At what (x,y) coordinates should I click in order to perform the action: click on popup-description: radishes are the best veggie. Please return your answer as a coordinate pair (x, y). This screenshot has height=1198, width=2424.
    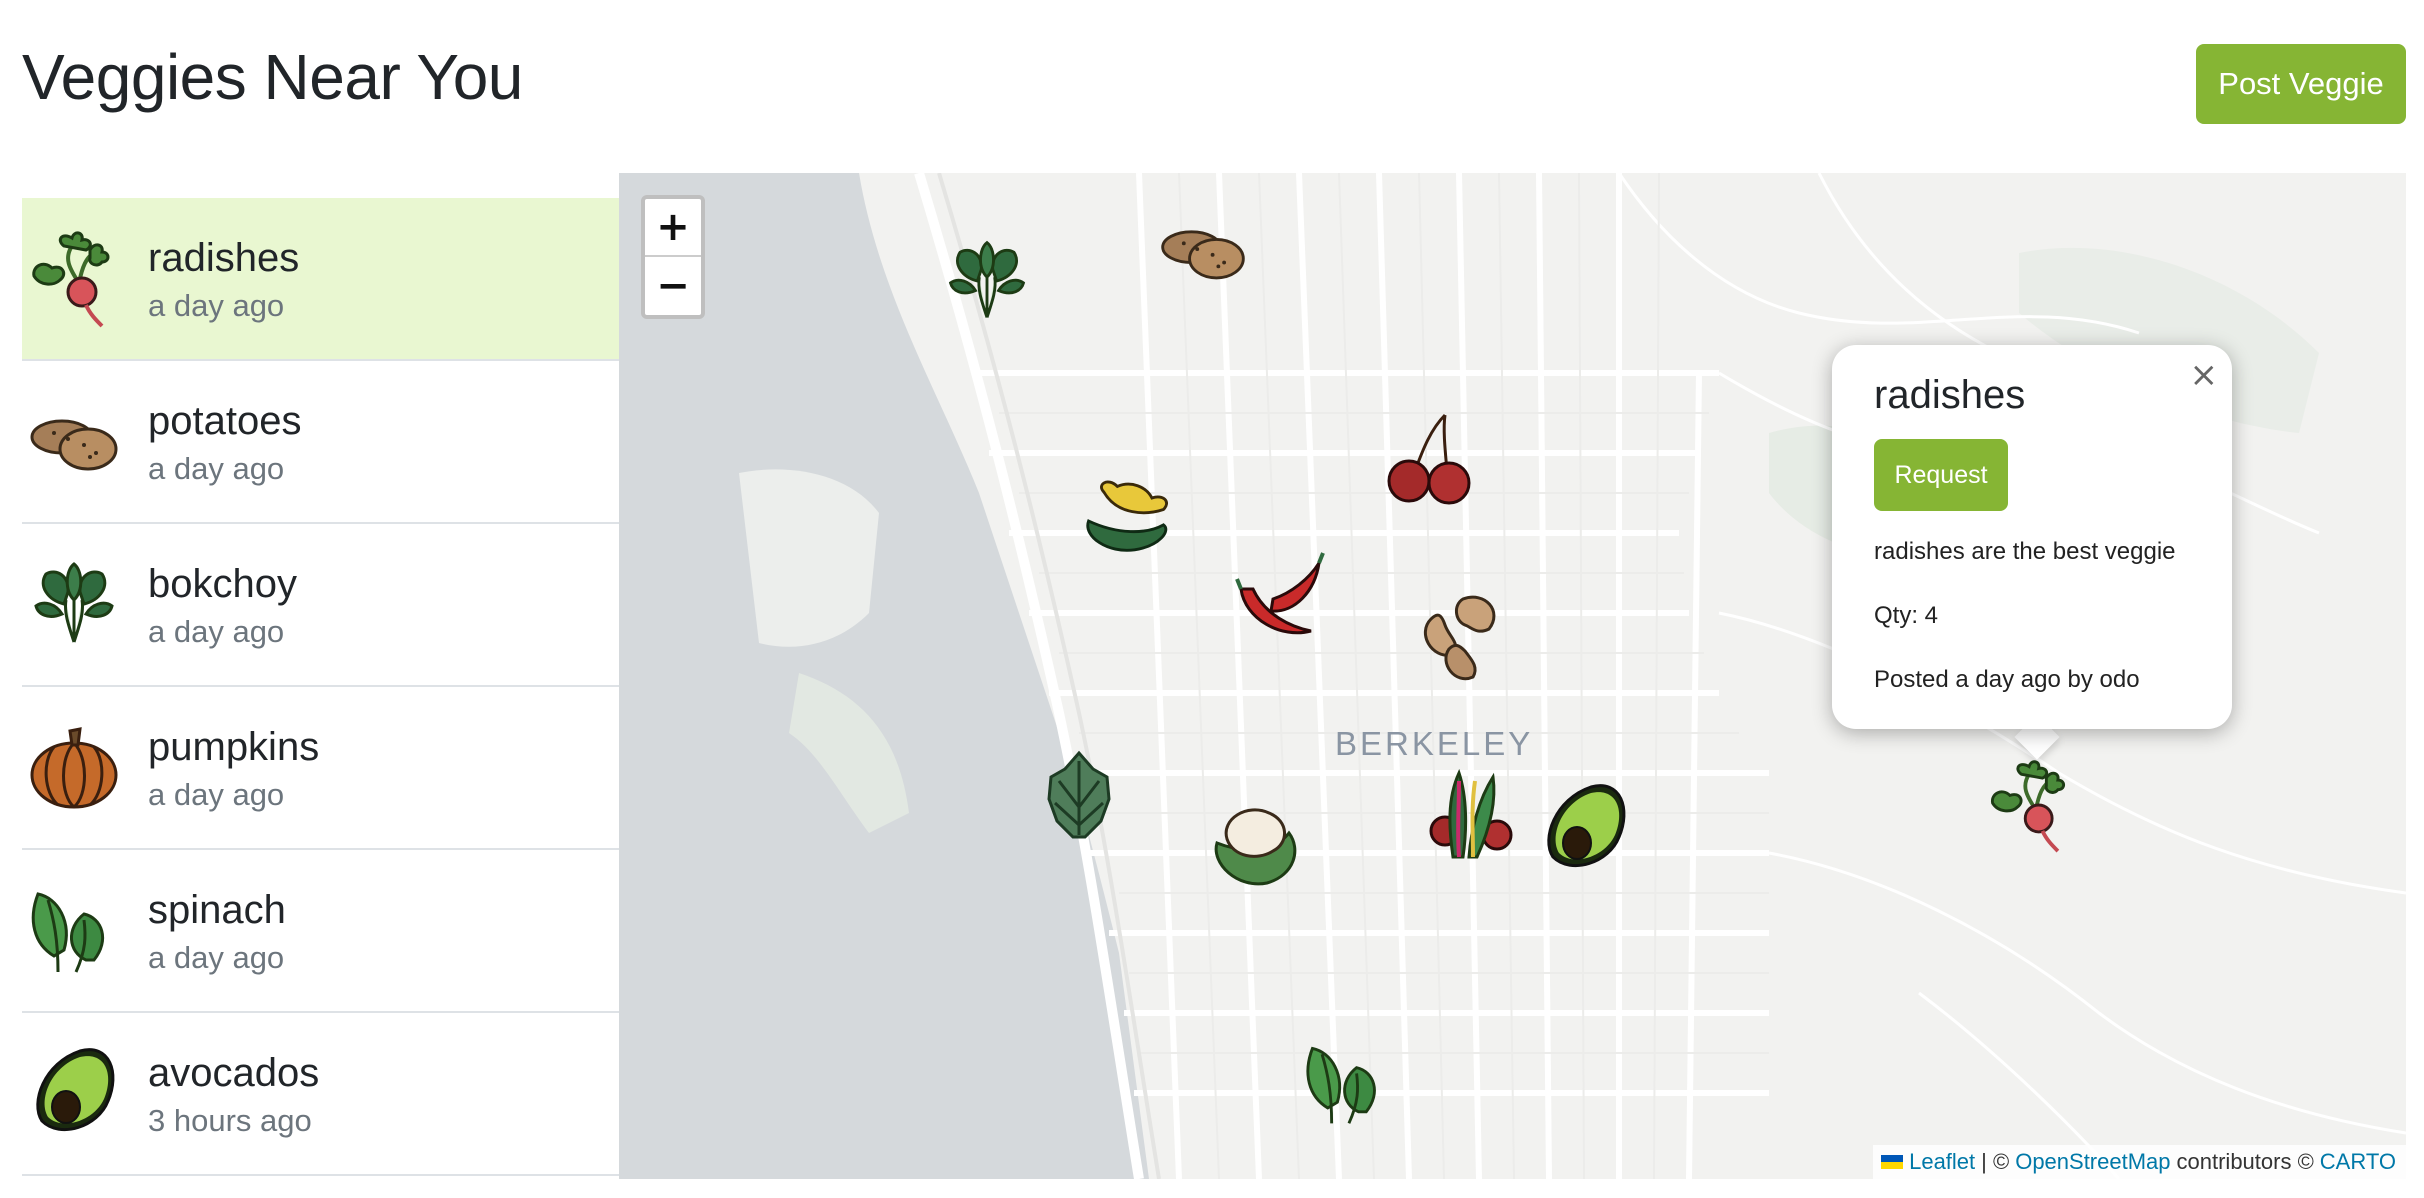
    Looking at the image, I should click on (2025, 551).